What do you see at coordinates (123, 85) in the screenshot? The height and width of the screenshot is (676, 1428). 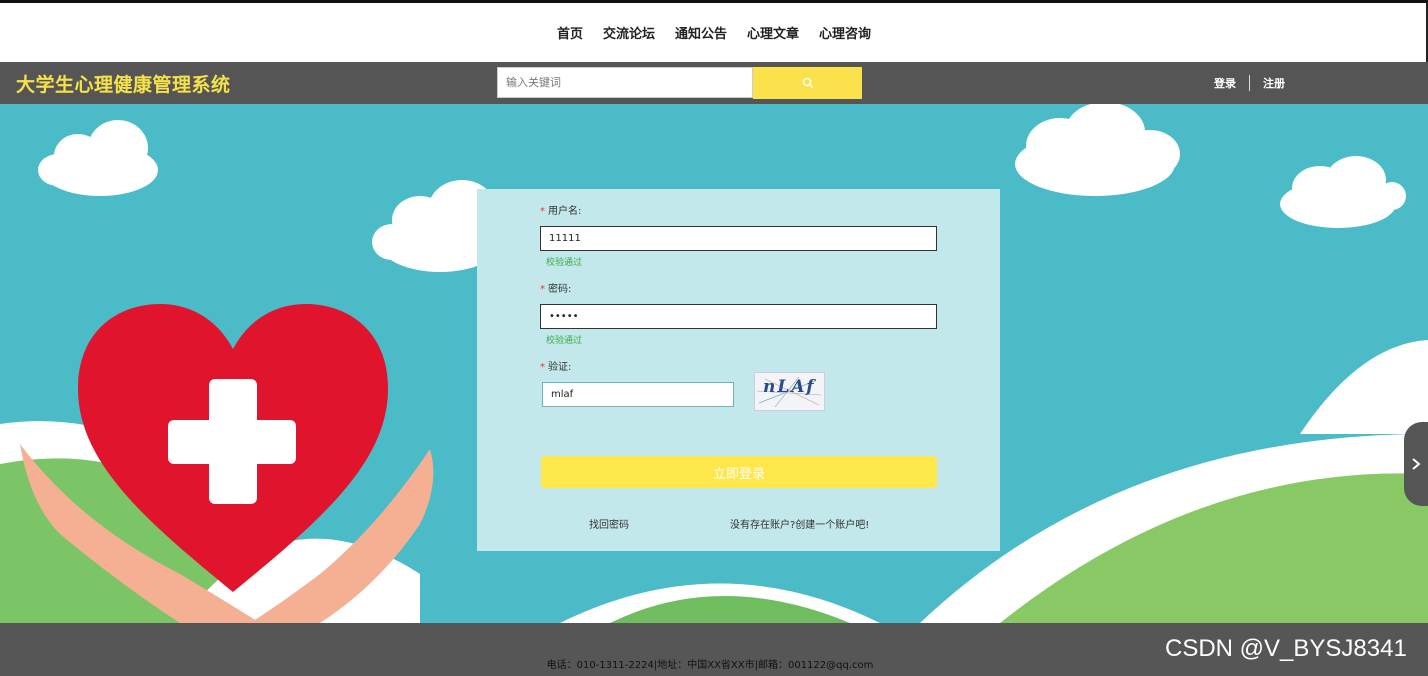 I see `site-title: 大学生心理健康管理系统` at bounding box center [123, 85].